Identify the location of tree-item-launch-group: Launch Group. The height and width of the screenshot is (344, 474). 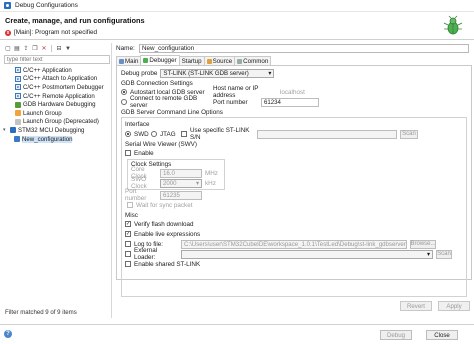
(56, 113).